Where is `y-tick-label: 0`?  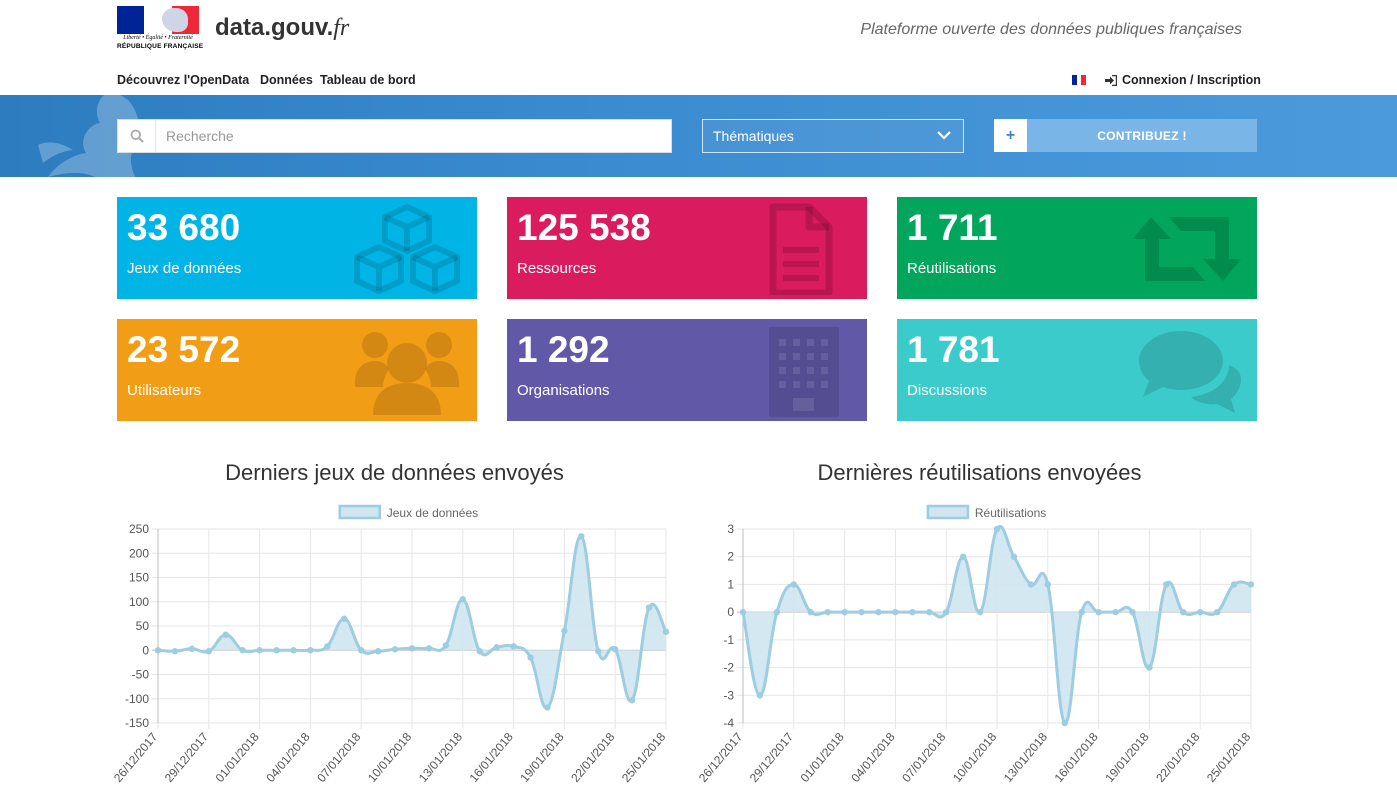
y-tick-label: 0 is located at coordinates (730, 612).